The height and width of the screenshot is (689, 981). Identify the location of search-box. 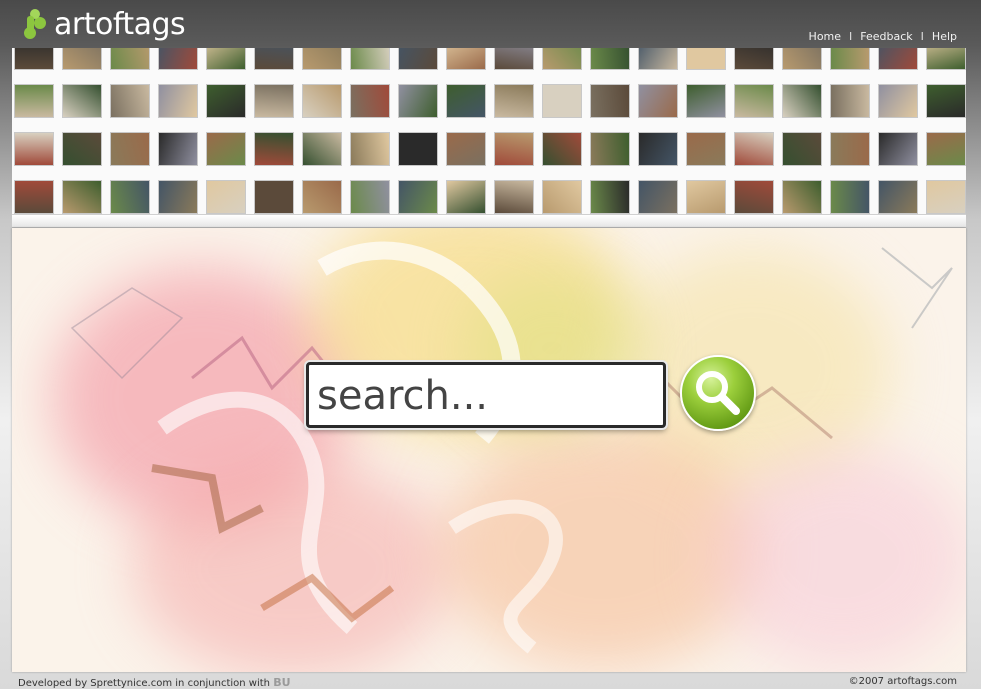
(486, 395).